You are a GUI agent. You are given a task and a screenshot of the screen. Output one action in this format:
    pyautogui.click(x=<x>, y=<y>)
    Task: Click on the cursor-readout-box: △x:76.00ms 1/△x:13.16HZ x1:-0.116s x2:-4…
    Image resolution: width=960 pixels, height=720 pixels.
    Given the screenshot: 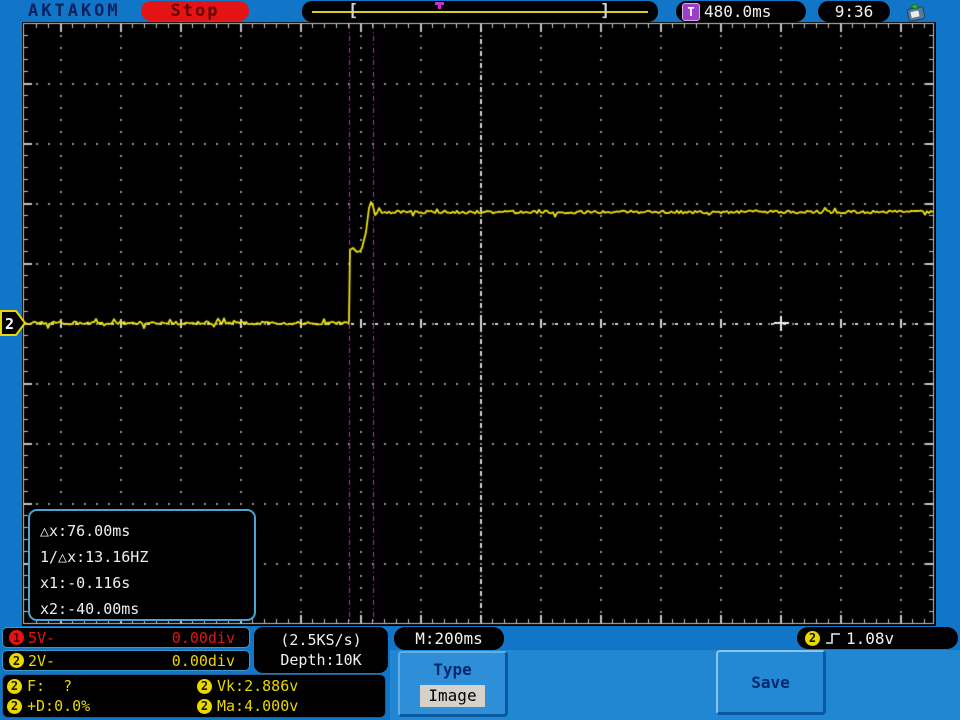 What is the action you would take?
    pyautogui.click(x=142, y=565)
    